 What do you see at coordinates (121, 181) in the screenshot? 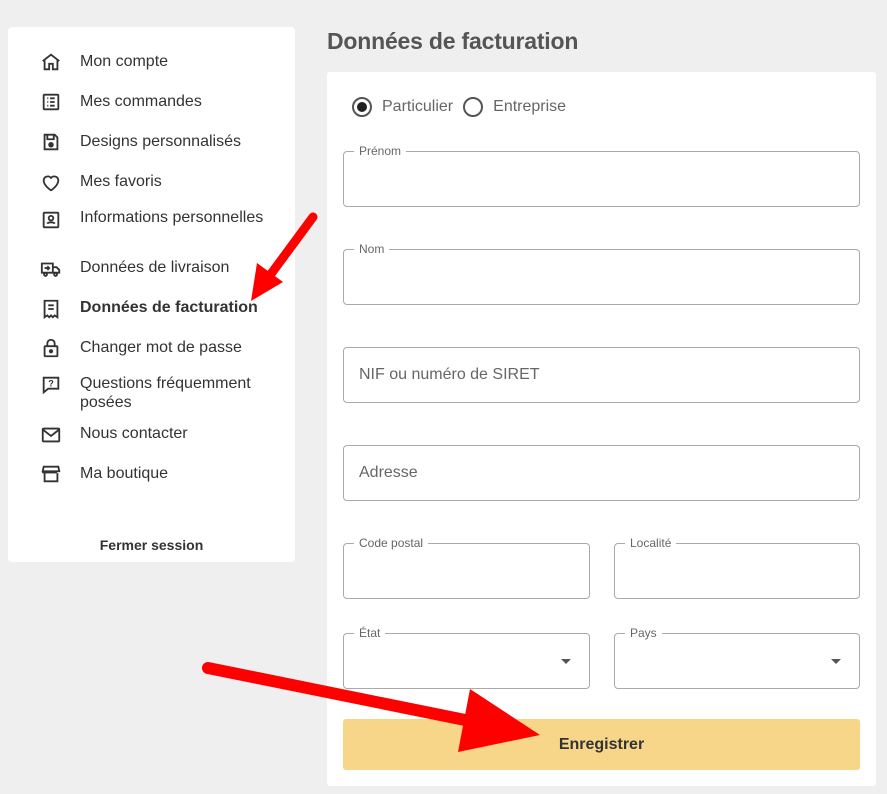
I see `sidebar-item-label: Mes favoris` at bounding box center [121, 181].